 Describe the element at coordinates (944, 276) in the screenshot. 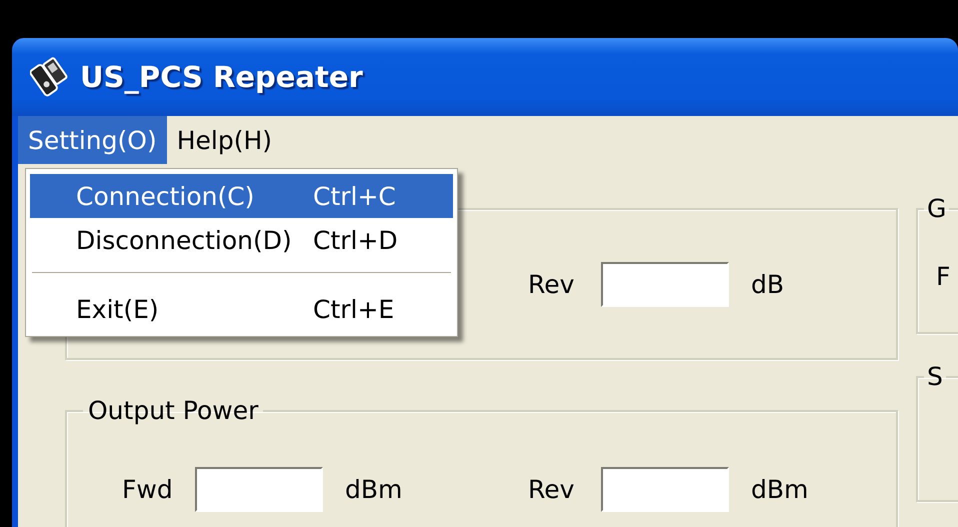

I see `field-label: F` at that location.